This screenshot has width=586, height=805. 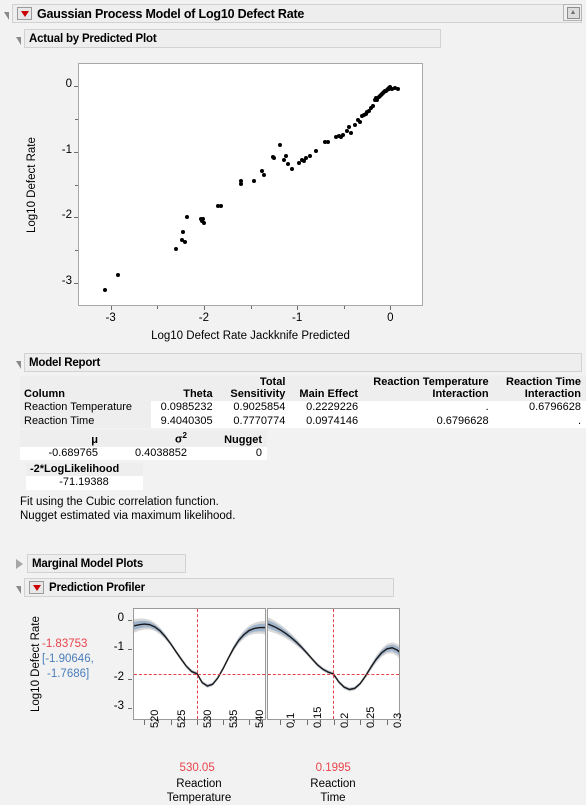 What do you see at coordinates (147, 438) in the screenshot?
I see `th-sigma-squared: σ2` at bounding box center [147, 438].